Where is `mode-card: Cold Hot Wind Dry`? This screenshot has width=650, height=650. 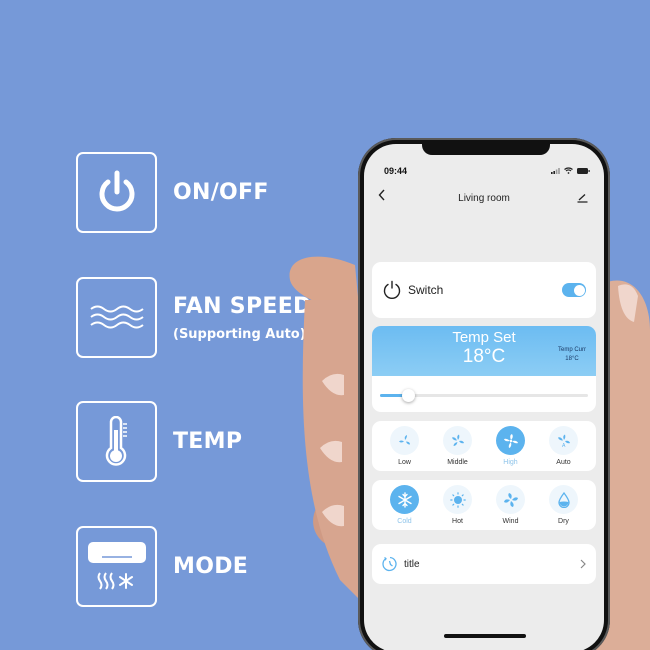 mode-card: Cold Hot Wind Dry is located at coordinates (484, 505).